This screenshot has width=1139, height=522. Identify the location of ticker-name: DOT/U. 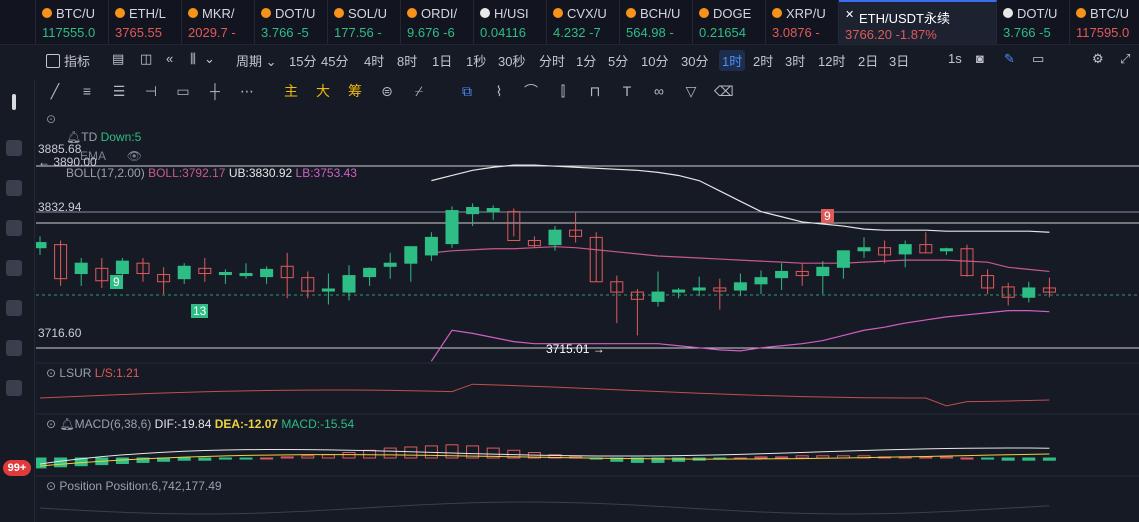
(294, 14).